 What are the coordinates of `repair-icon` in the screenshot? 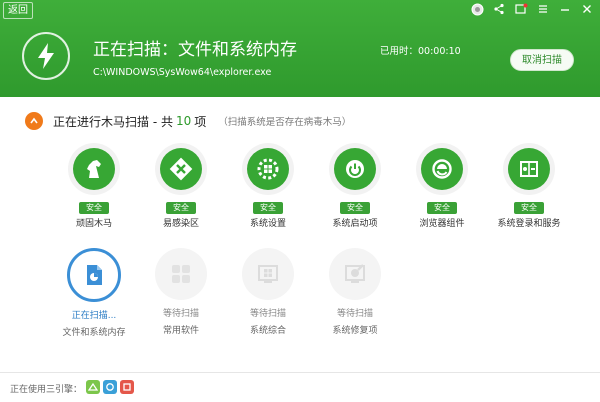 It's located at (355, 274).